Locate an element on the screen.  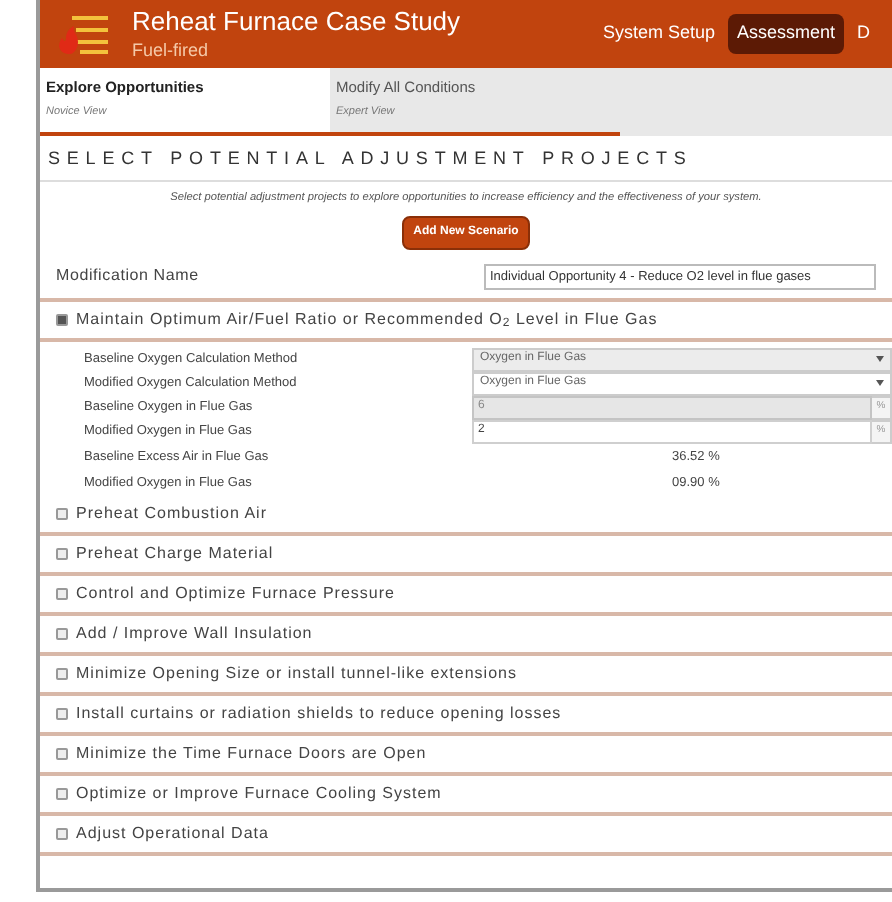
opportunity-label: Preheat Combustion Air is located at coordinates (171, 513).